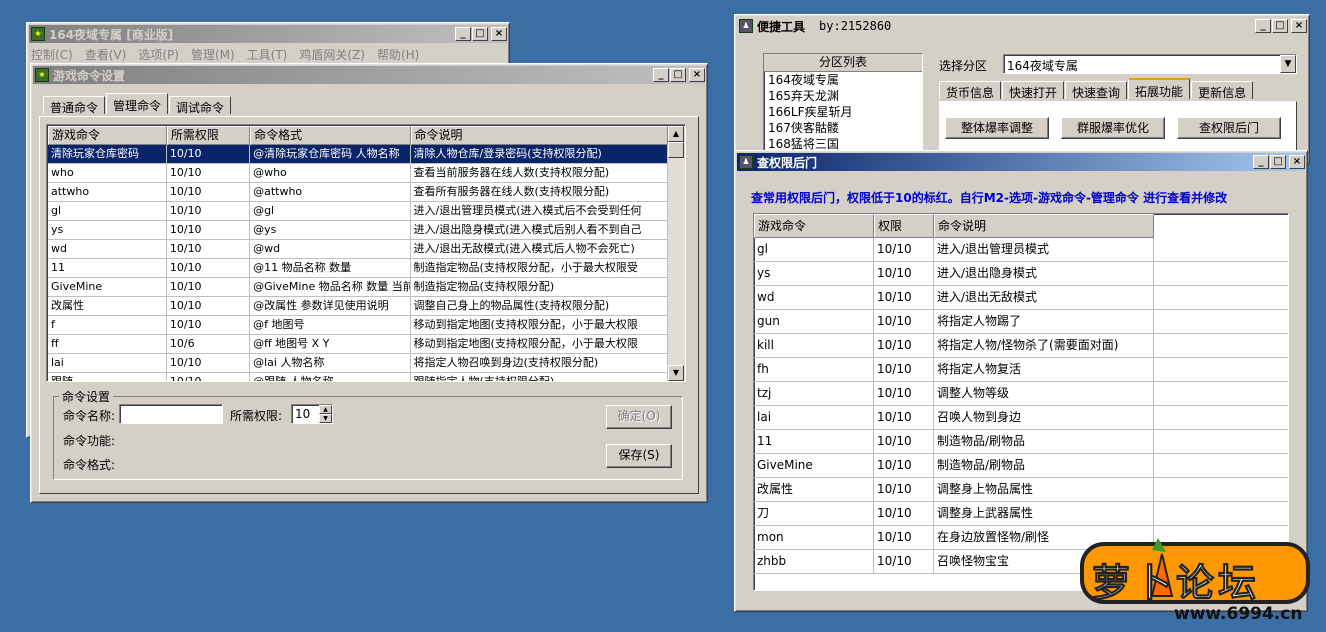  I want to click on table-cell: tzj, so click(814, 393).